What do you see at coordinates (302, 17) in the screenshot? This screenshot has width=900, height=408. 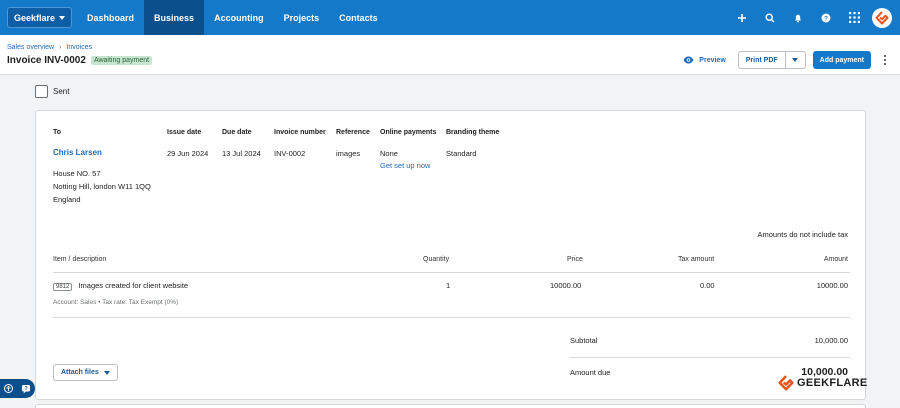 I see `nav-tab-projects: Projects` at bounding box center [302, 17].